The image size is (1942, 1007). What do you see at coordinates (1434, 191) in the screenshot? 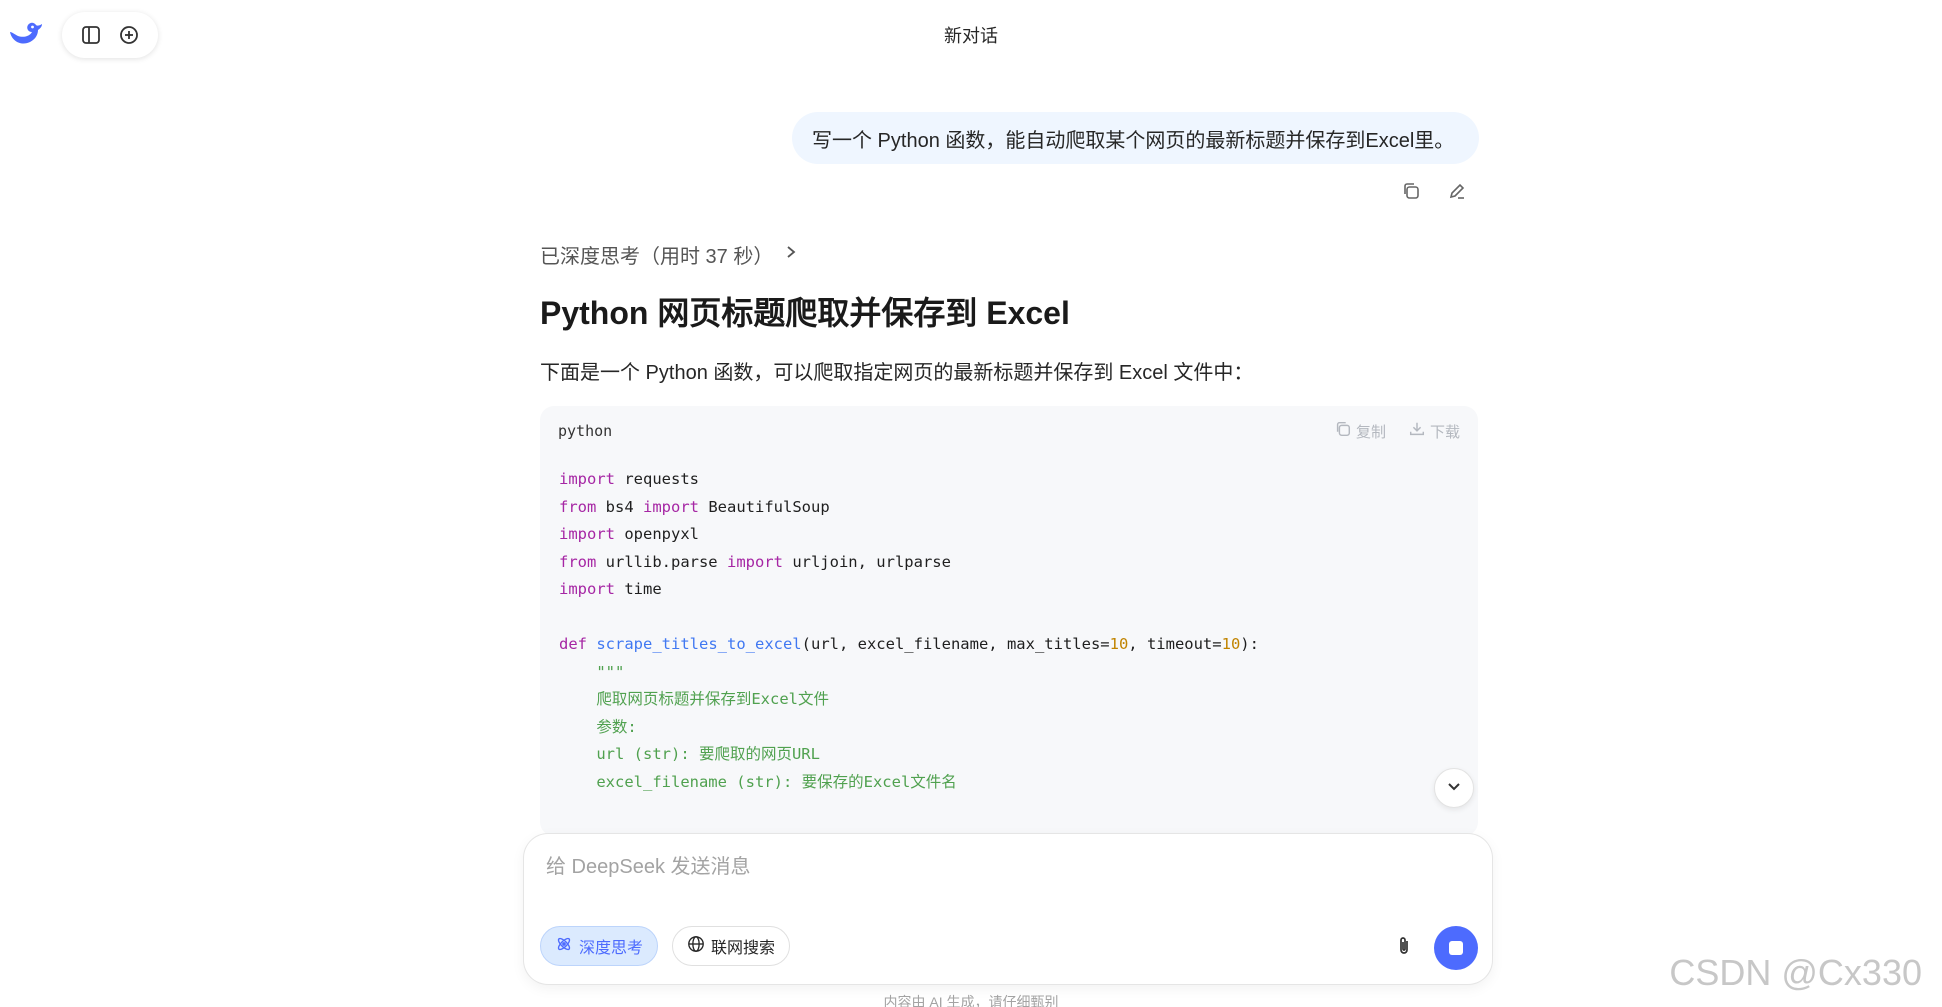
I see `user-message-actions` at bounding box center [1434, 191].